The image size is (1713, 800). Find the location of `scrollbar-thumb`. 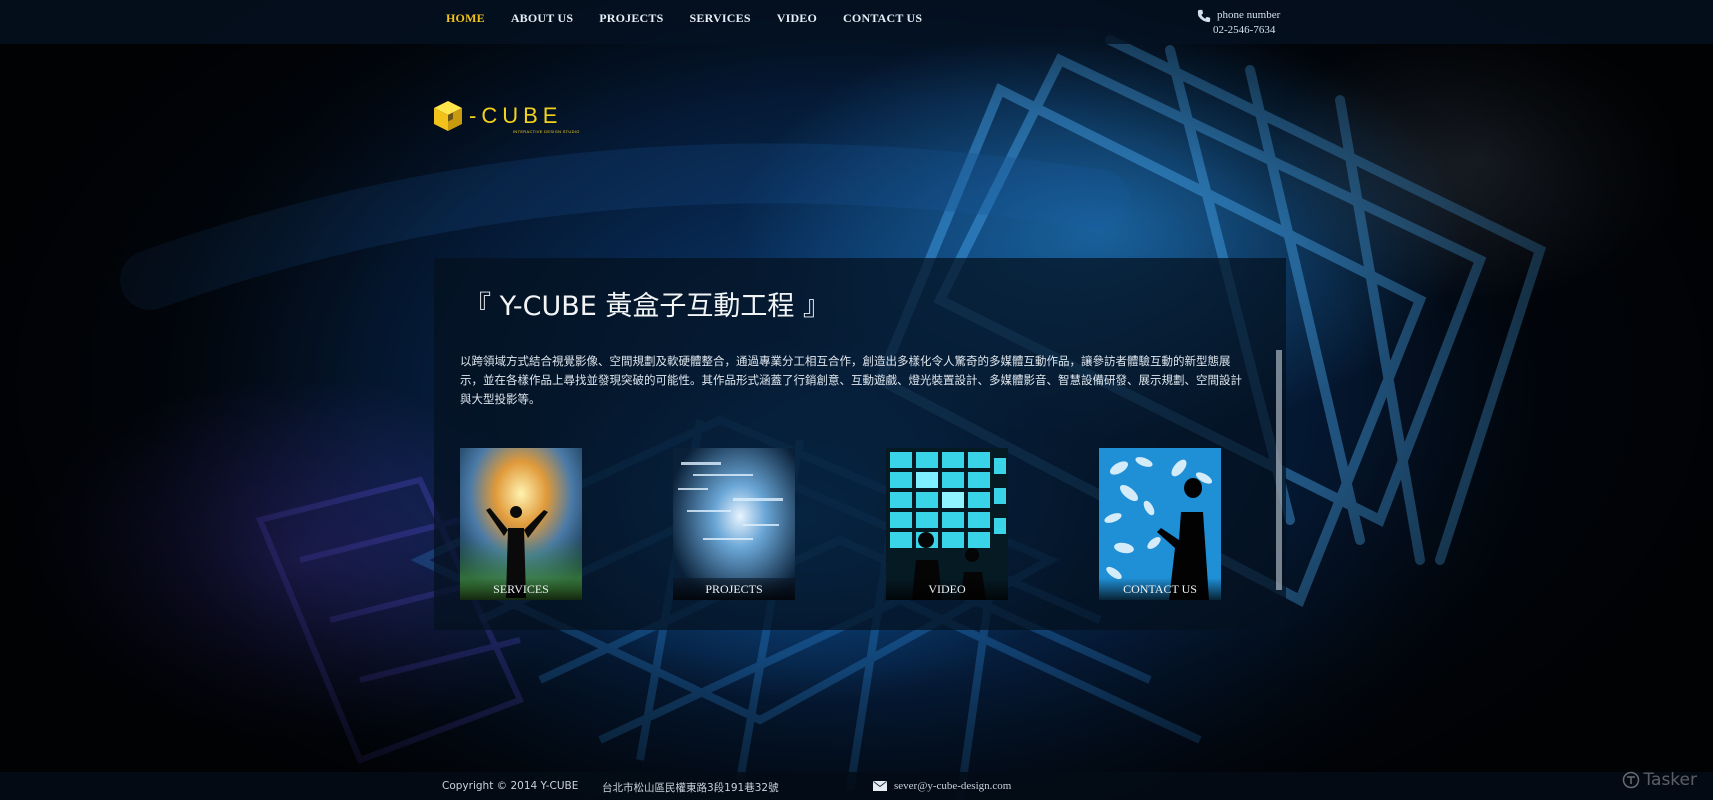

scrollbar-thumb is located at coordinates (1279, 470).